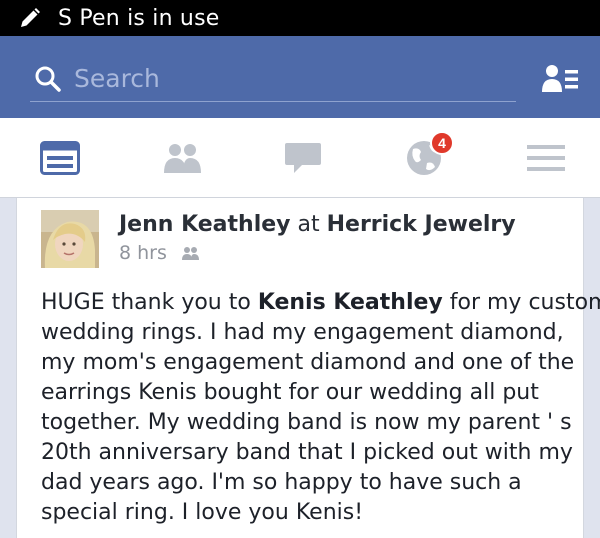 The width and height of the screenshot is (600, 538). Describe the element at coordinates (350, 302) in the screenshot. I see `tagged-person: Kenis Keathley` at that location.